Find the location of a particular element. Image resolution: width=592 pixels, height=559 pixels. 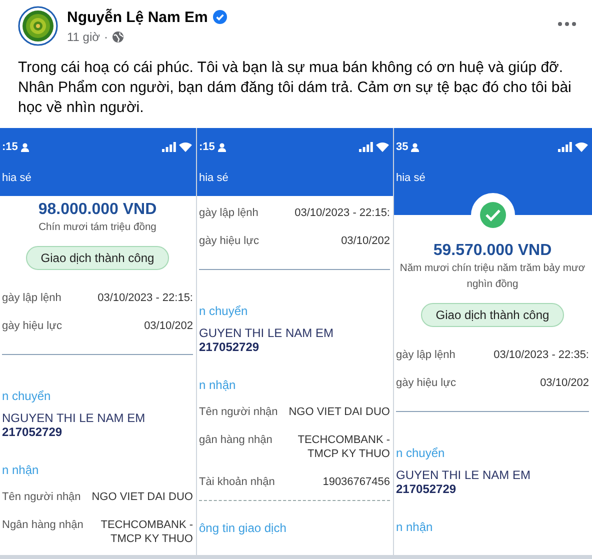

more-icon is located at coordinates (567, 24).